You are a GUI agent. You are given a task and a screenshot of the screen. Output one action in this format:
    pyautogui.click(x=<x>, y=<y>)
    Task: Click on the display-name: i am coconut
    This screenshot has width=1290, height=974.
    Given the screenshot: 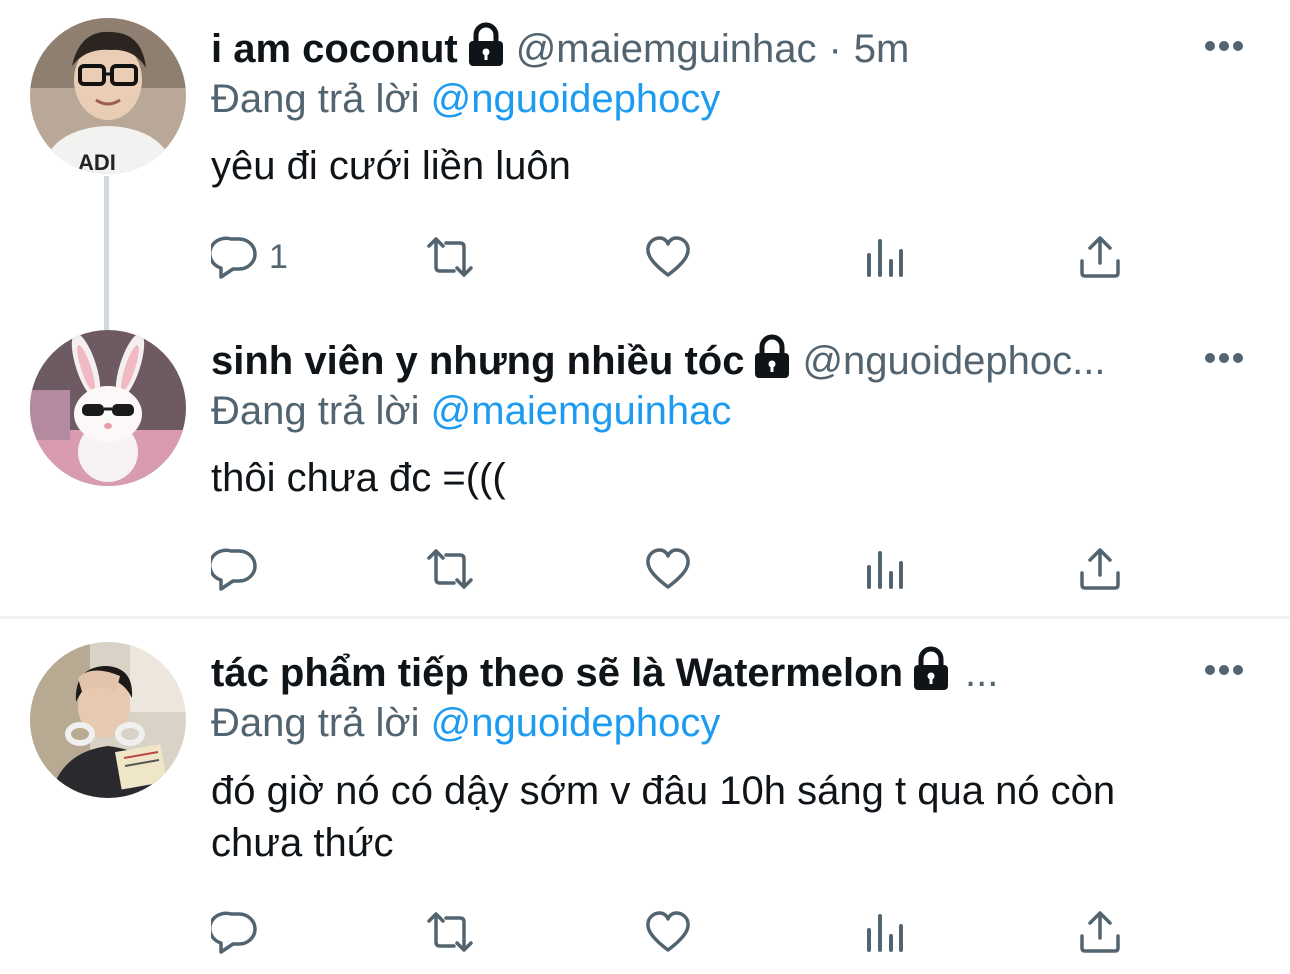 What is the action you would take?
    pyautogui.click(x=334, y=49)
    